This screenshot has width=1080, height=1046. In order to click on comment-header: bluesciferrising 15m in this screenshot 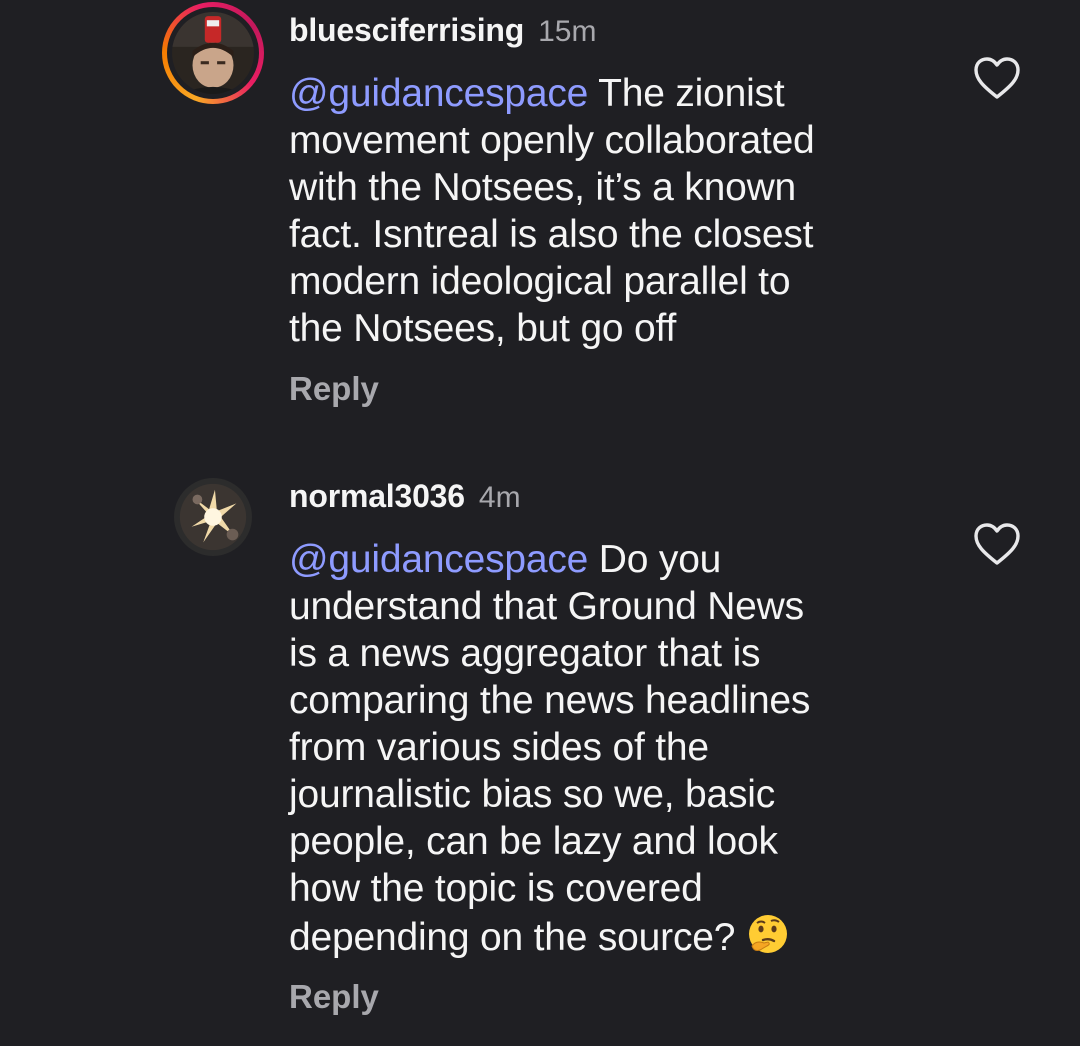, I will do `click(442, 30)`.